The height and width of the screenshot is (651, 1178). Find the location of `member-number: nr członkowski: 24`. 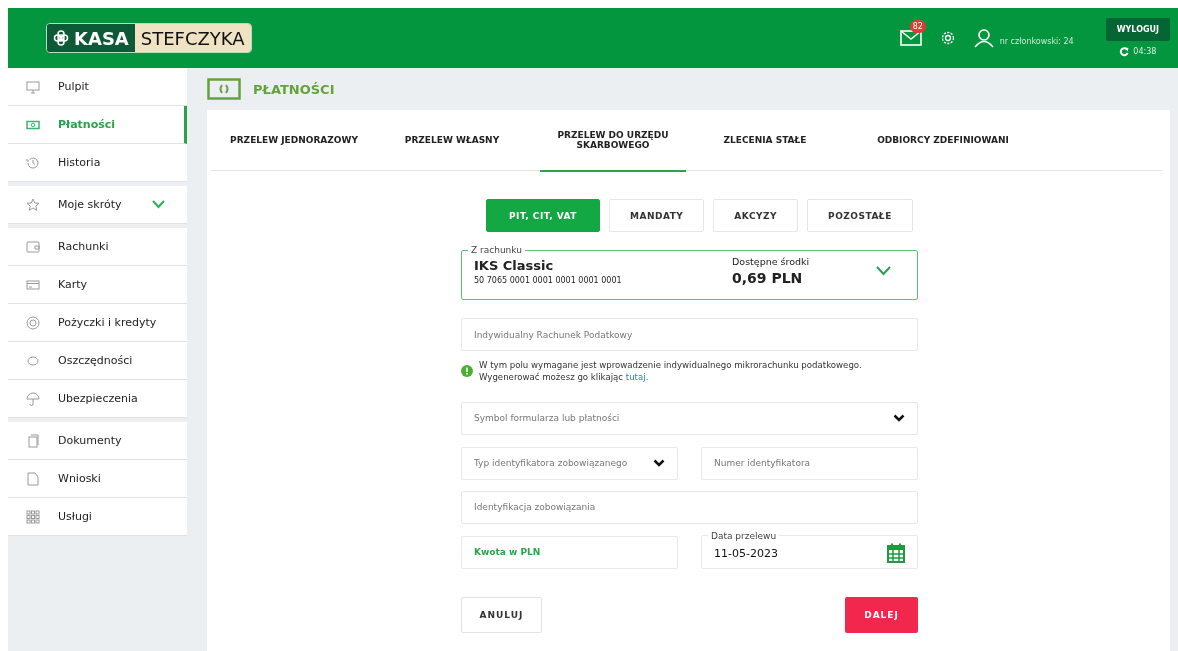

member-number: nr członkowski: 24 is located at coordinates (1037, 41).